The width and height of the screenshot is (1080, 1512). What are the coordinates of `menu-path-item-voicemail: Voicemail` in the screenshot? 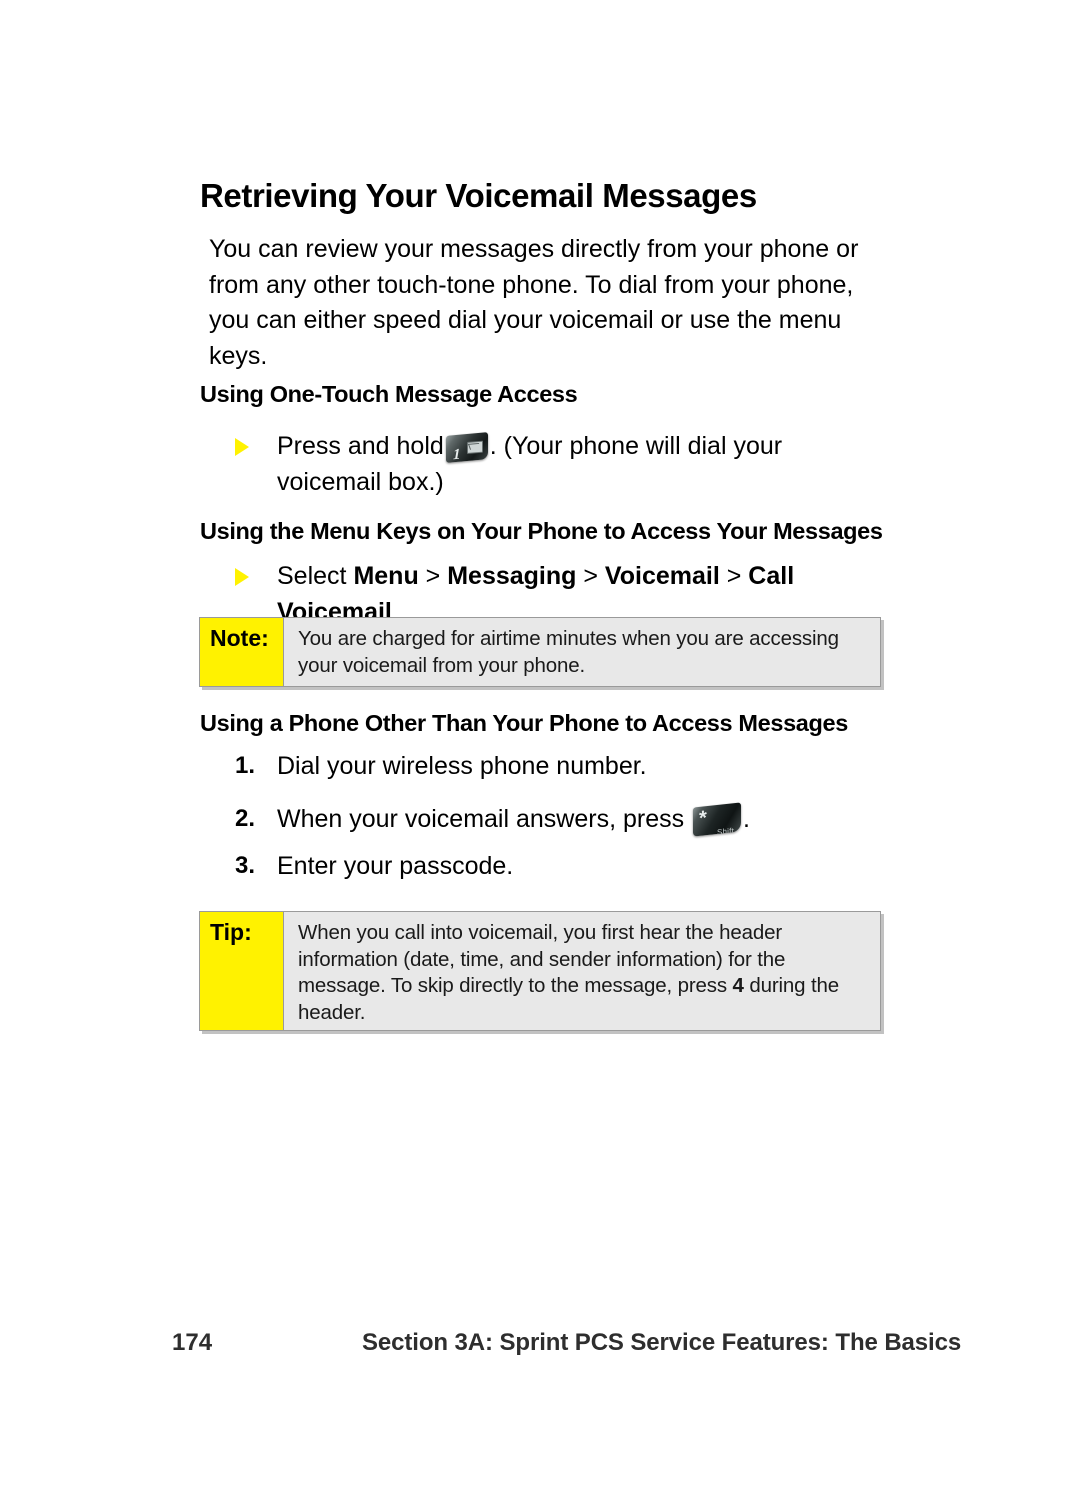 It's located at (662, 576).